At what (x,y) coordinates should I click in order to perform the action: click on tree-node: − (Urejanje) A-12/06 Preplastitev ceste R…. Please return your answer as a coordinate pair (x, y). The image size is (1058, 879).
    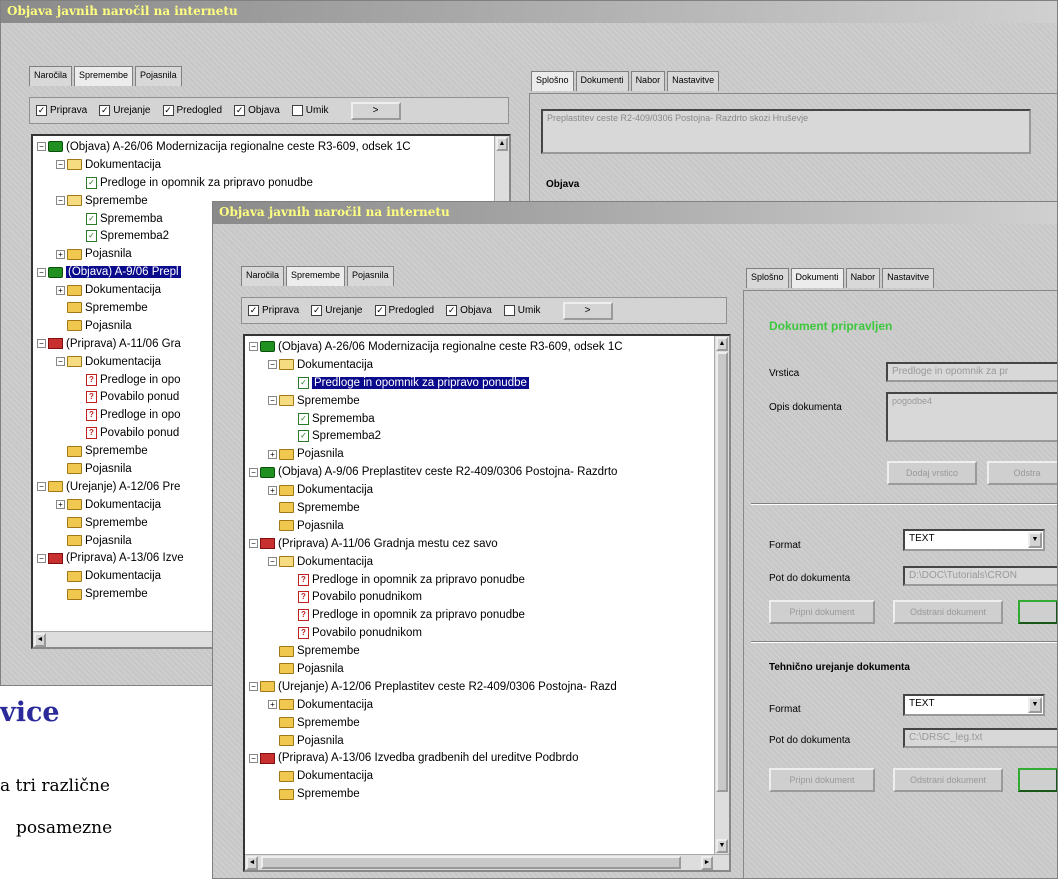
    Looking at the image, I should click on (436, 687).